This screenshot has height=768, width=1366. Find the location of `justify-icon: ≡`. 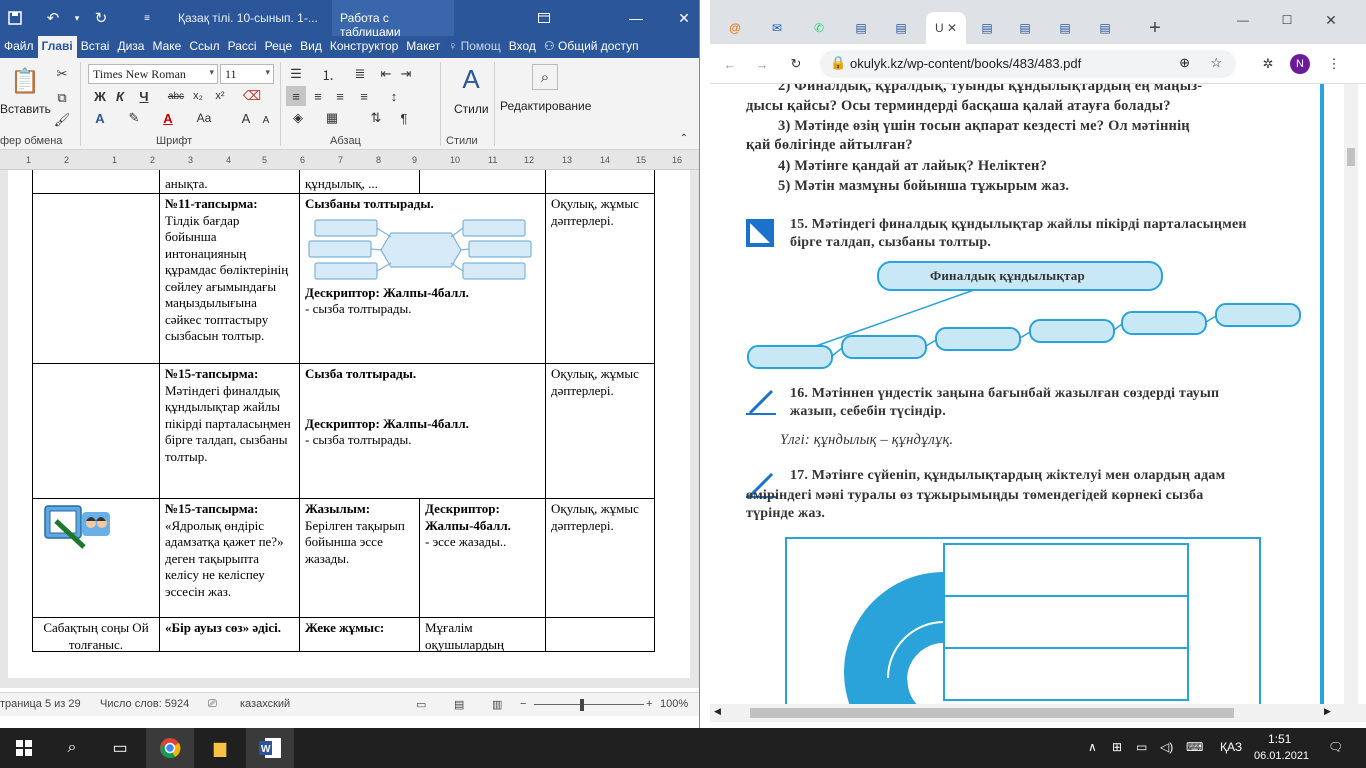

justify-icon: ≡ is located at coordinates (364, 96).